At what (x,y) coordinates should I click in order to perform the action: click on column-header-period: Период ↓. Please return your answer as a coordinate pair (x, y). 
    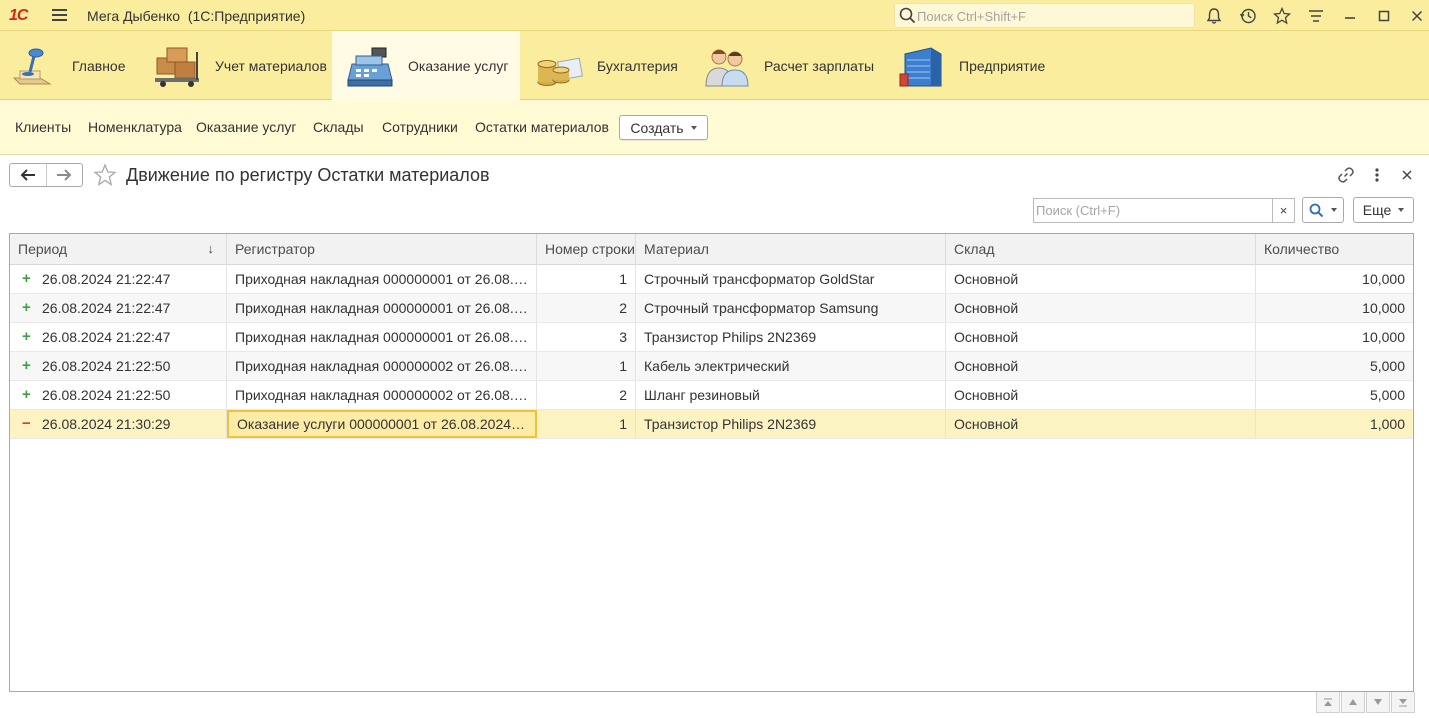
    Looking at the image, I should click on (118, 249).